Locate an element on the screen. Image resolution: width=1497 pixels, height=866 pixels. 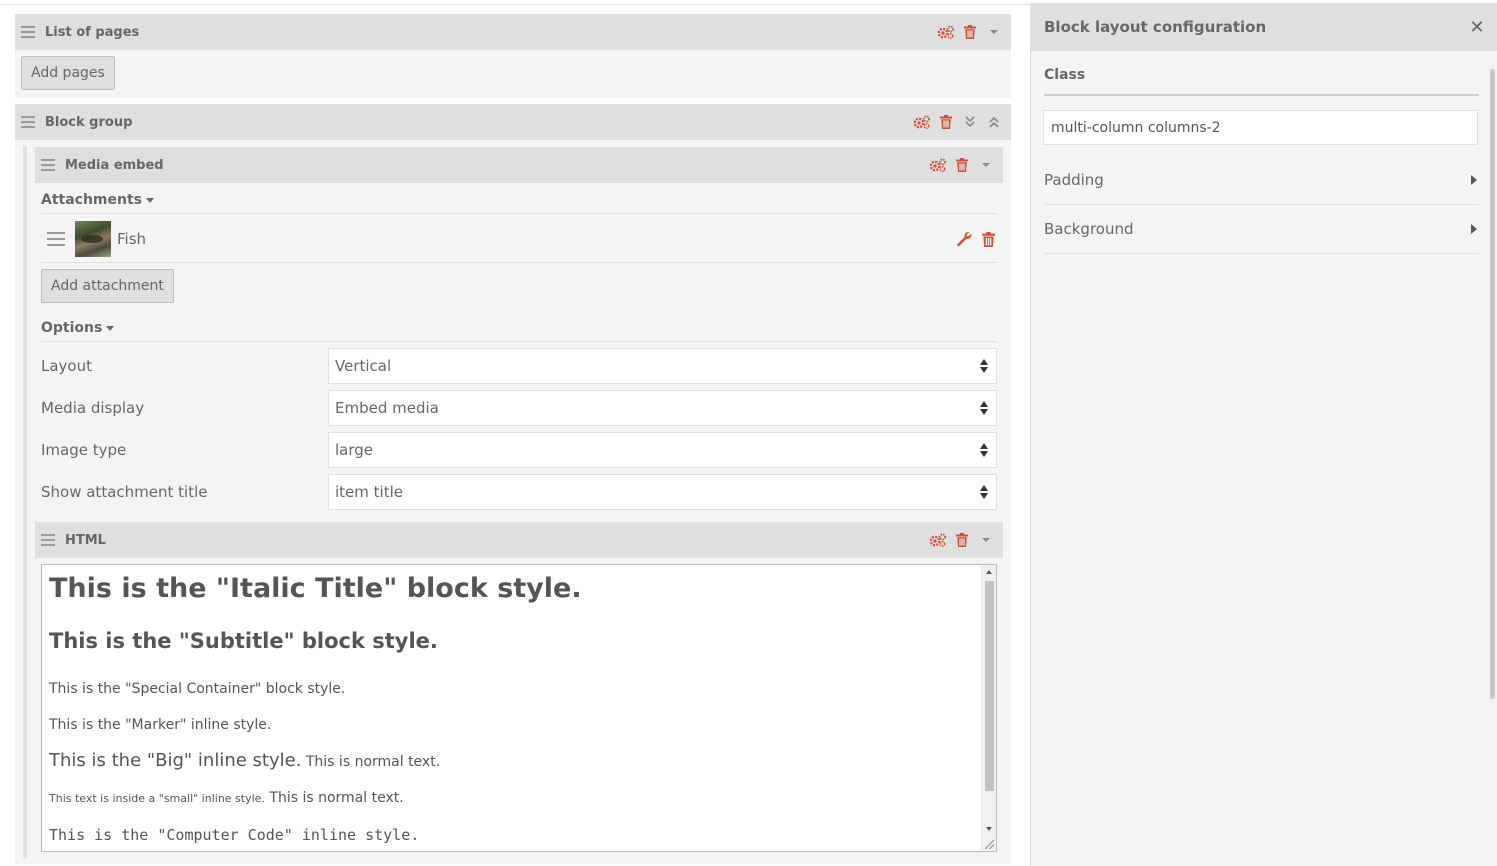
select-value: Embed media is located at coordinates (387, 408).